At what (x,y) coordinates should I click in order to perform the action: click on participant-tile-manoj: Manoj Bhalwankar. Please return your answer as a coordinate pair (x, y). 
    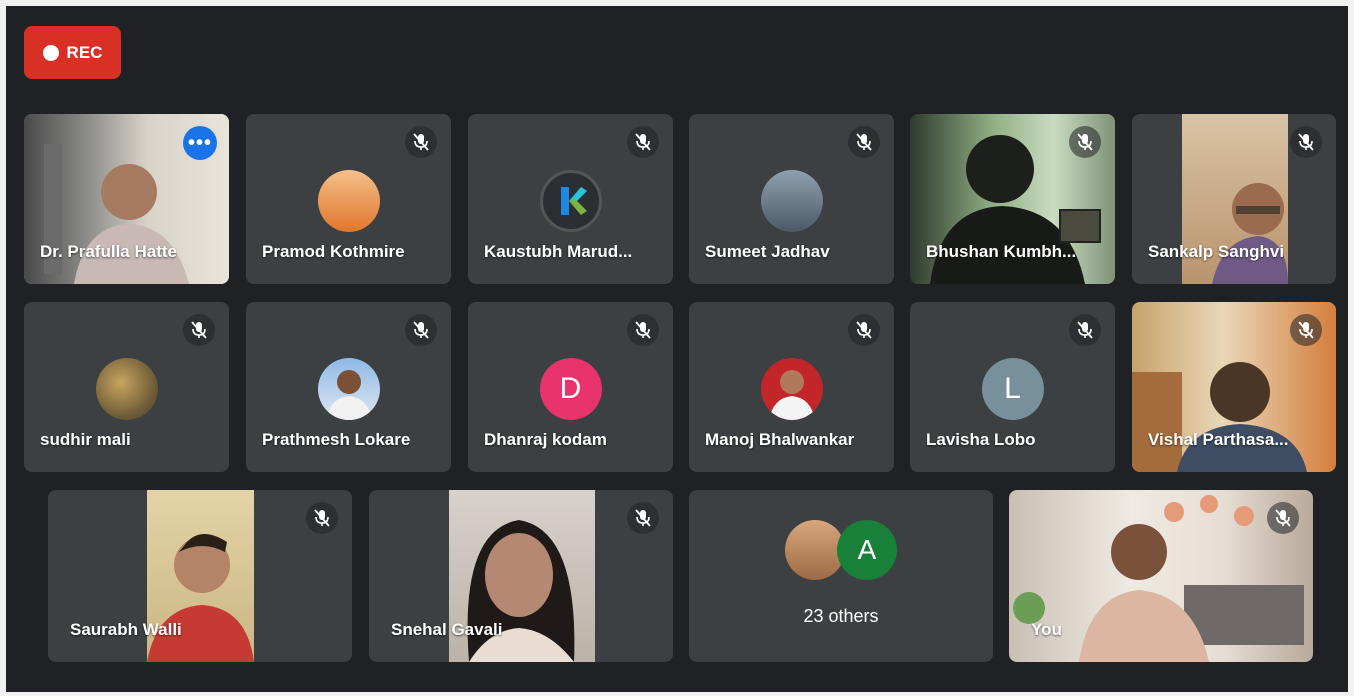
    Looking at the image, I should click on (791, 387).